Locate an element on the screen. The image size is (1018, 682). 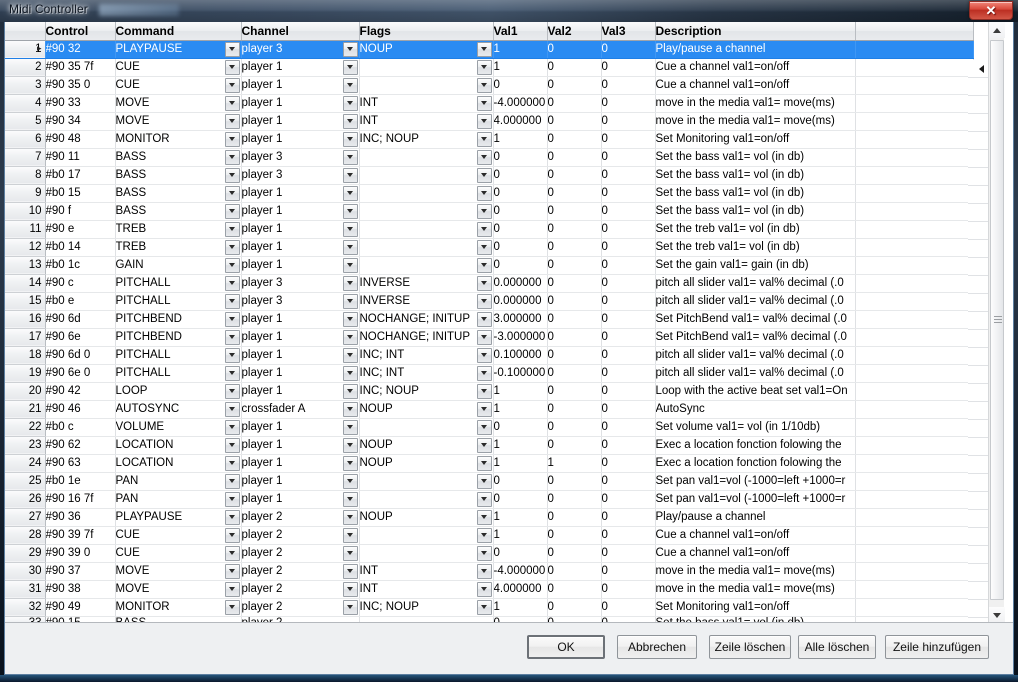
column-header-filler is located at coordinates (914, 31).